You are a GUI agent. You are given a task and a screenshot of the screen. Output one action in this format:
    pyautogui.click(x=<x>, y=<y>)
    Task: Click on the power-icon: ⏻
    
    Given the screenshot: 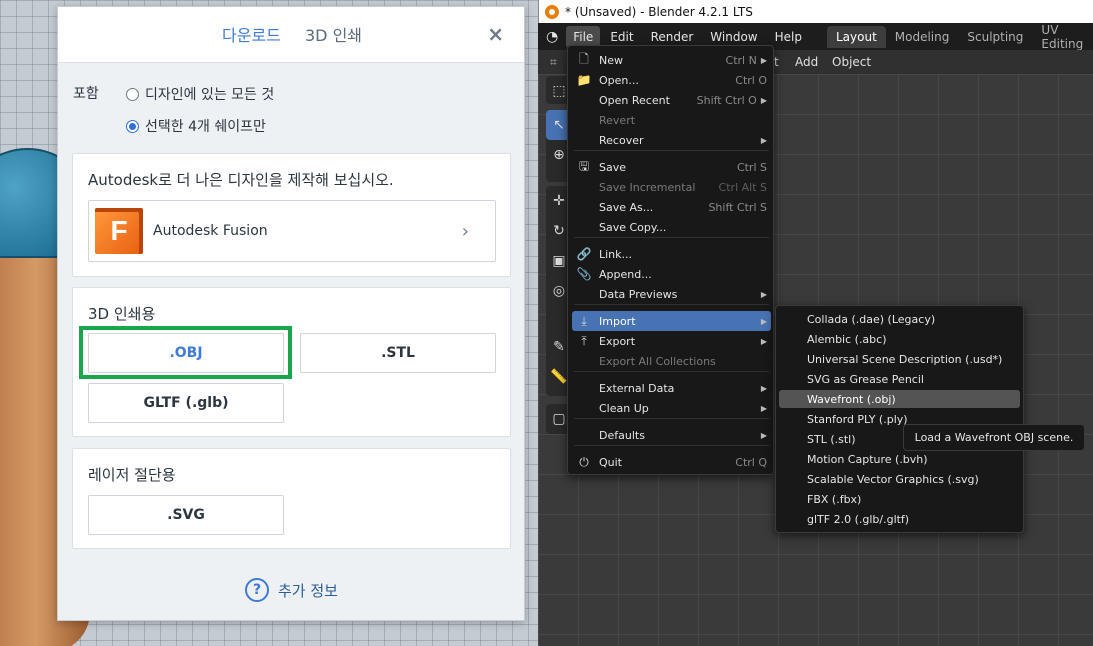 What is the action you would take?
    pyautogui.click(x=584, y=461)
    